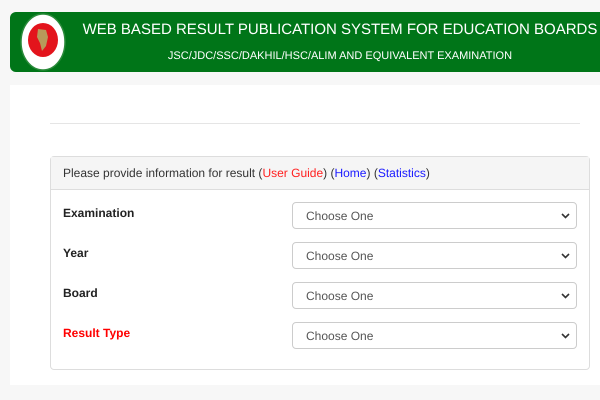  What do you see at coordinates (340, 56) in the screenshot?
I see `header-subtitle: JSC/JDC/SSC/DAKHIL/HSC/ALIM AND EQUIVALENT EXAMINATION` at bounding box center [340, 56].